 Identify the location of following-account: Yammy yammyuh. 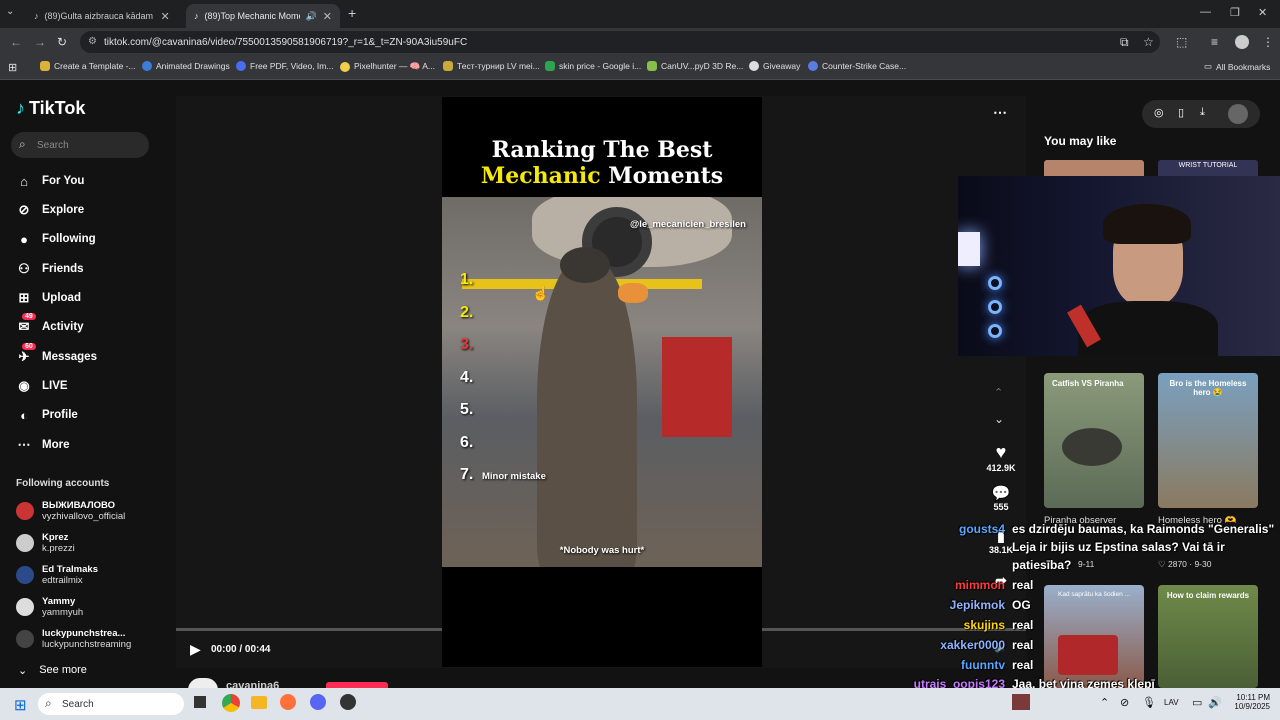
(49, 607).